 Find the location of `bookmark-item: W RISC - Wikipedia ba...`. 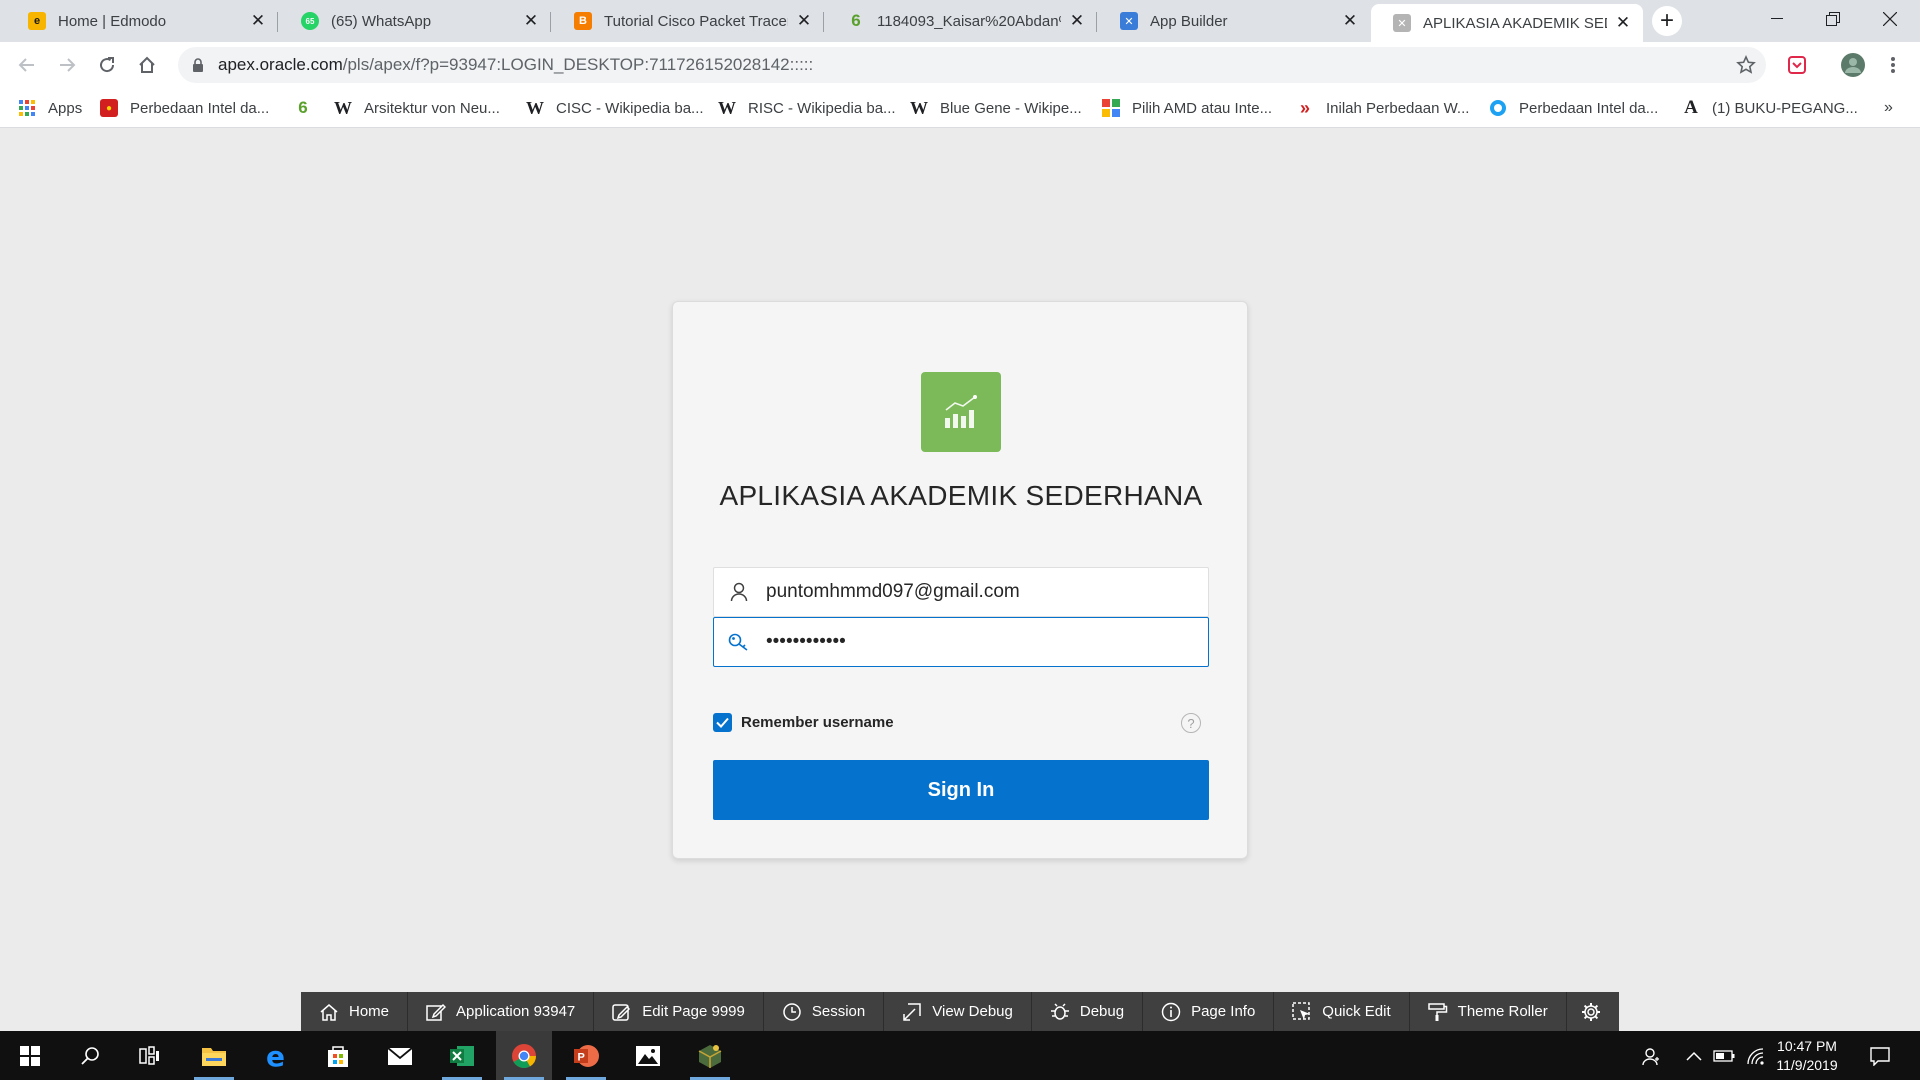

bookmark-item: W RISC - Wikipedia ba... is located at coordinates (807, 108).